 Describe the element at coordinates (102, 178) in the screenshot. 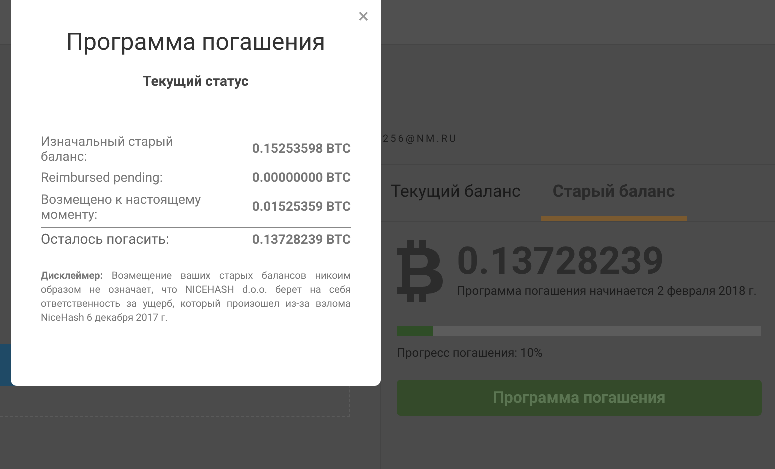

I see `row-label: Reimbursed pending:` at that location.